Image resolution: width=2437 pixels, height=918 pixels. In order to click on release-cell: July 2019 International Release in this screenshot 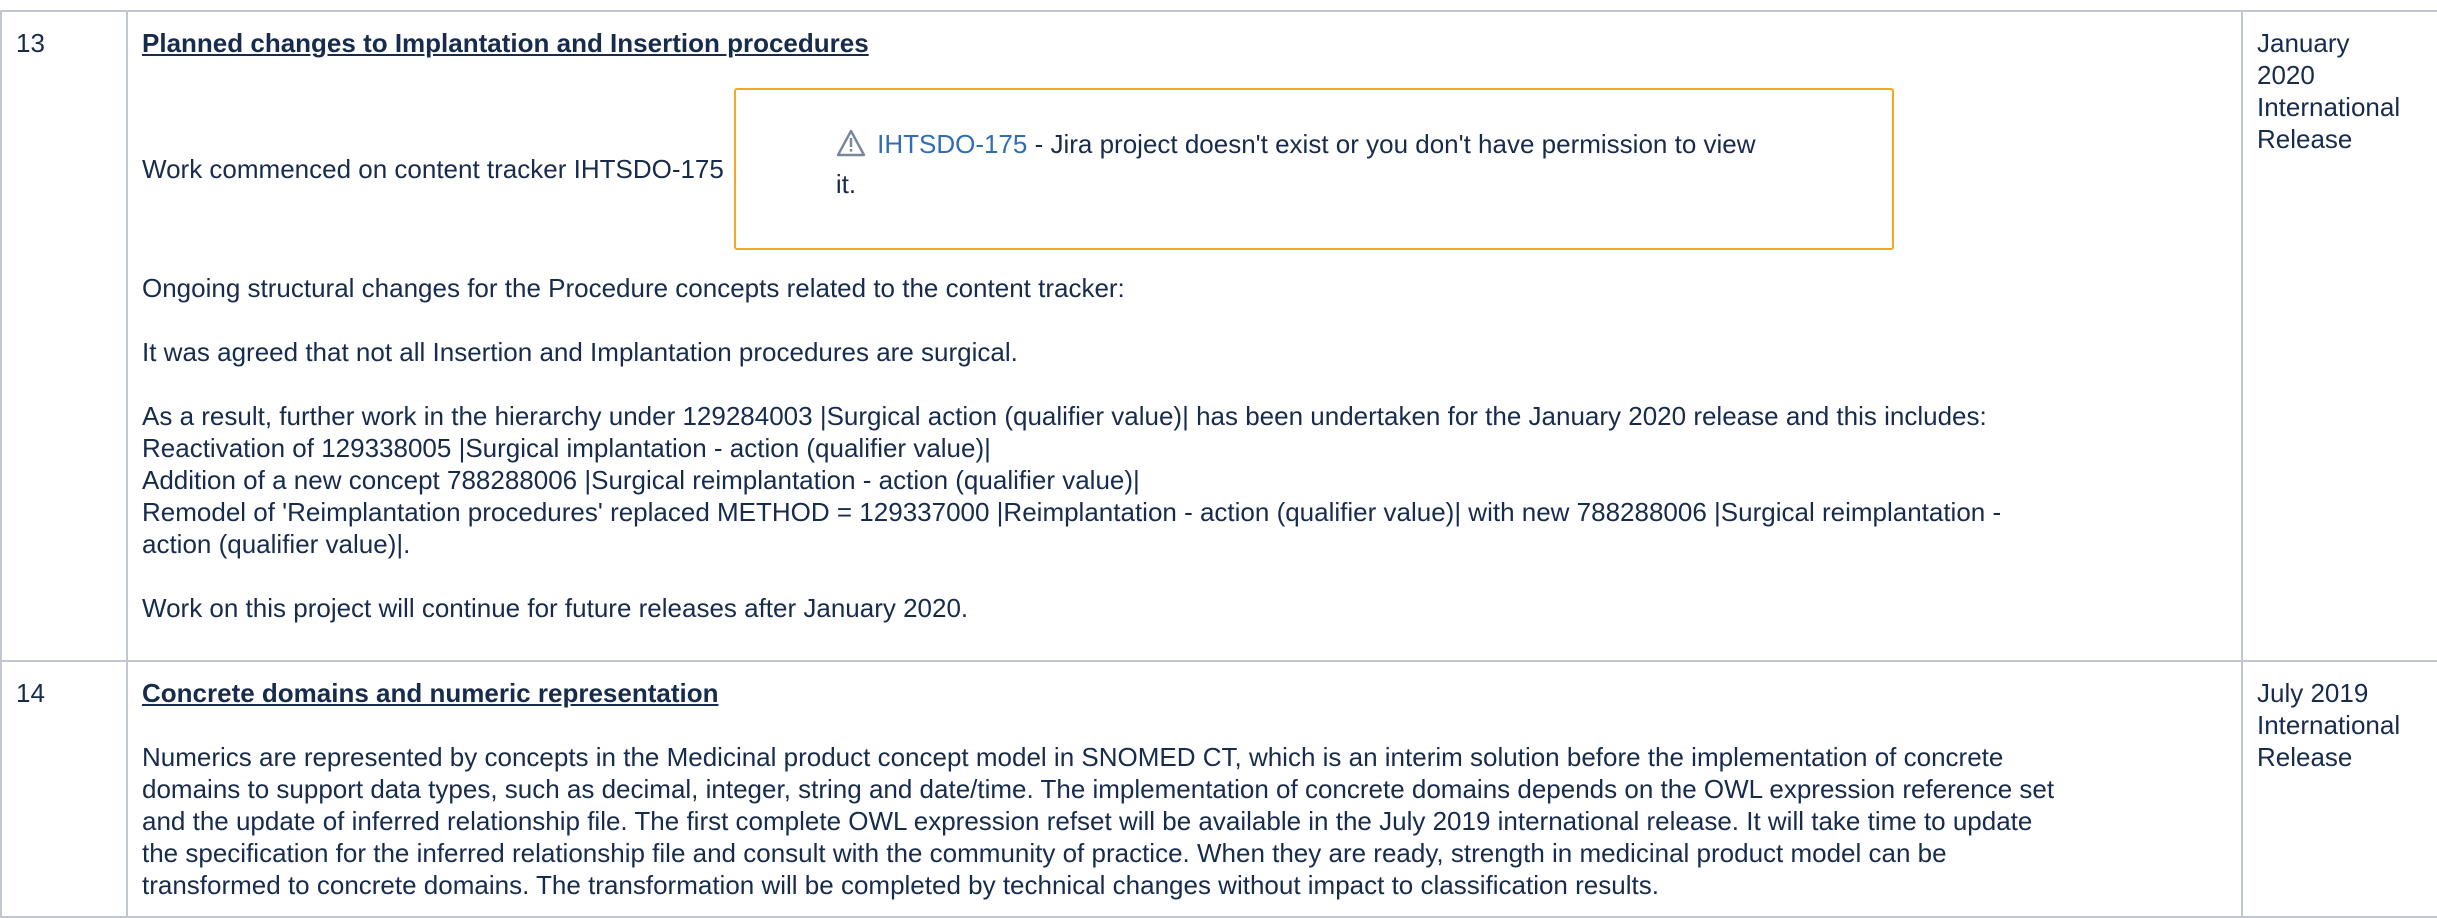, I will do `click(2339, 789)`.